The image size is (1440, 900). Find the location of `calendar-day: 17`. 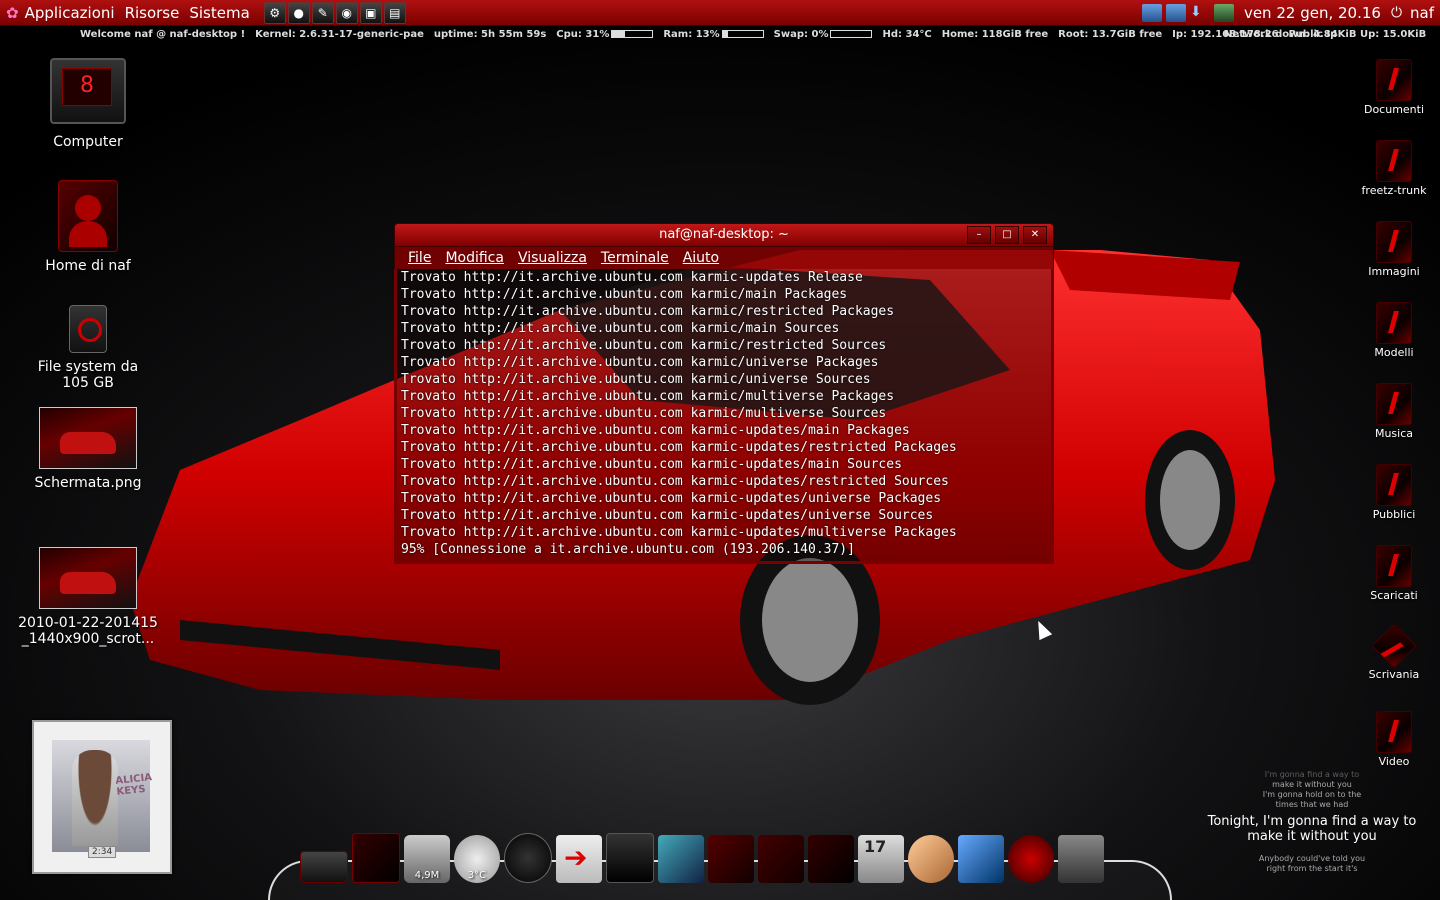

calendar-day: 17 is located at coordinates (875, 846).